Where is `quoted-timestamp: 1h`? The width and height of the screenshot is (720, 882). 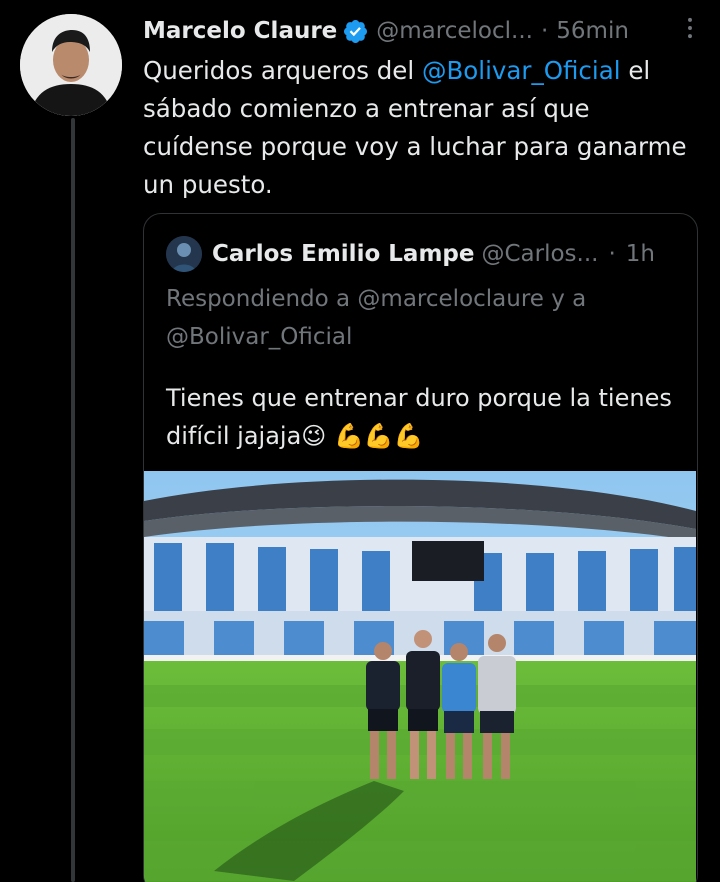
quoted-timestamp: 1h is located at coordinates (640, 254).